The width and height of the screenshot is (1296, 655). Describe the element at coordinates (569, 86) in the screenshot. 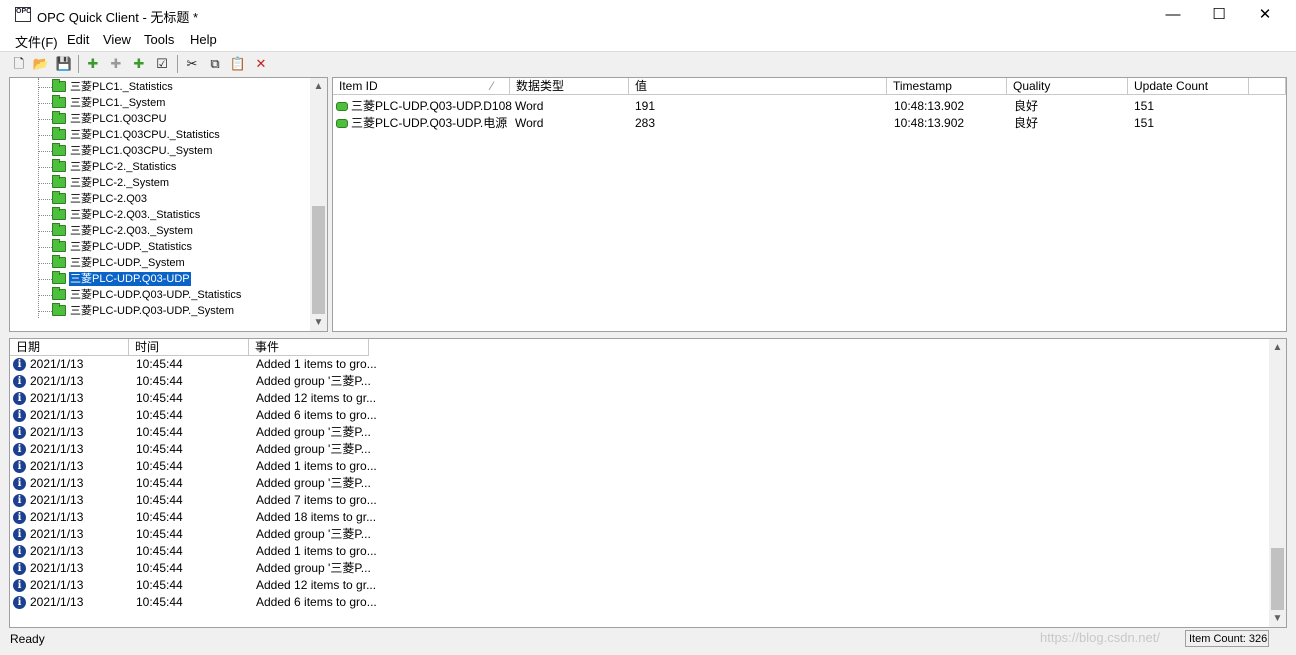

I see `column-header-data-type: 数据类型` at that location.